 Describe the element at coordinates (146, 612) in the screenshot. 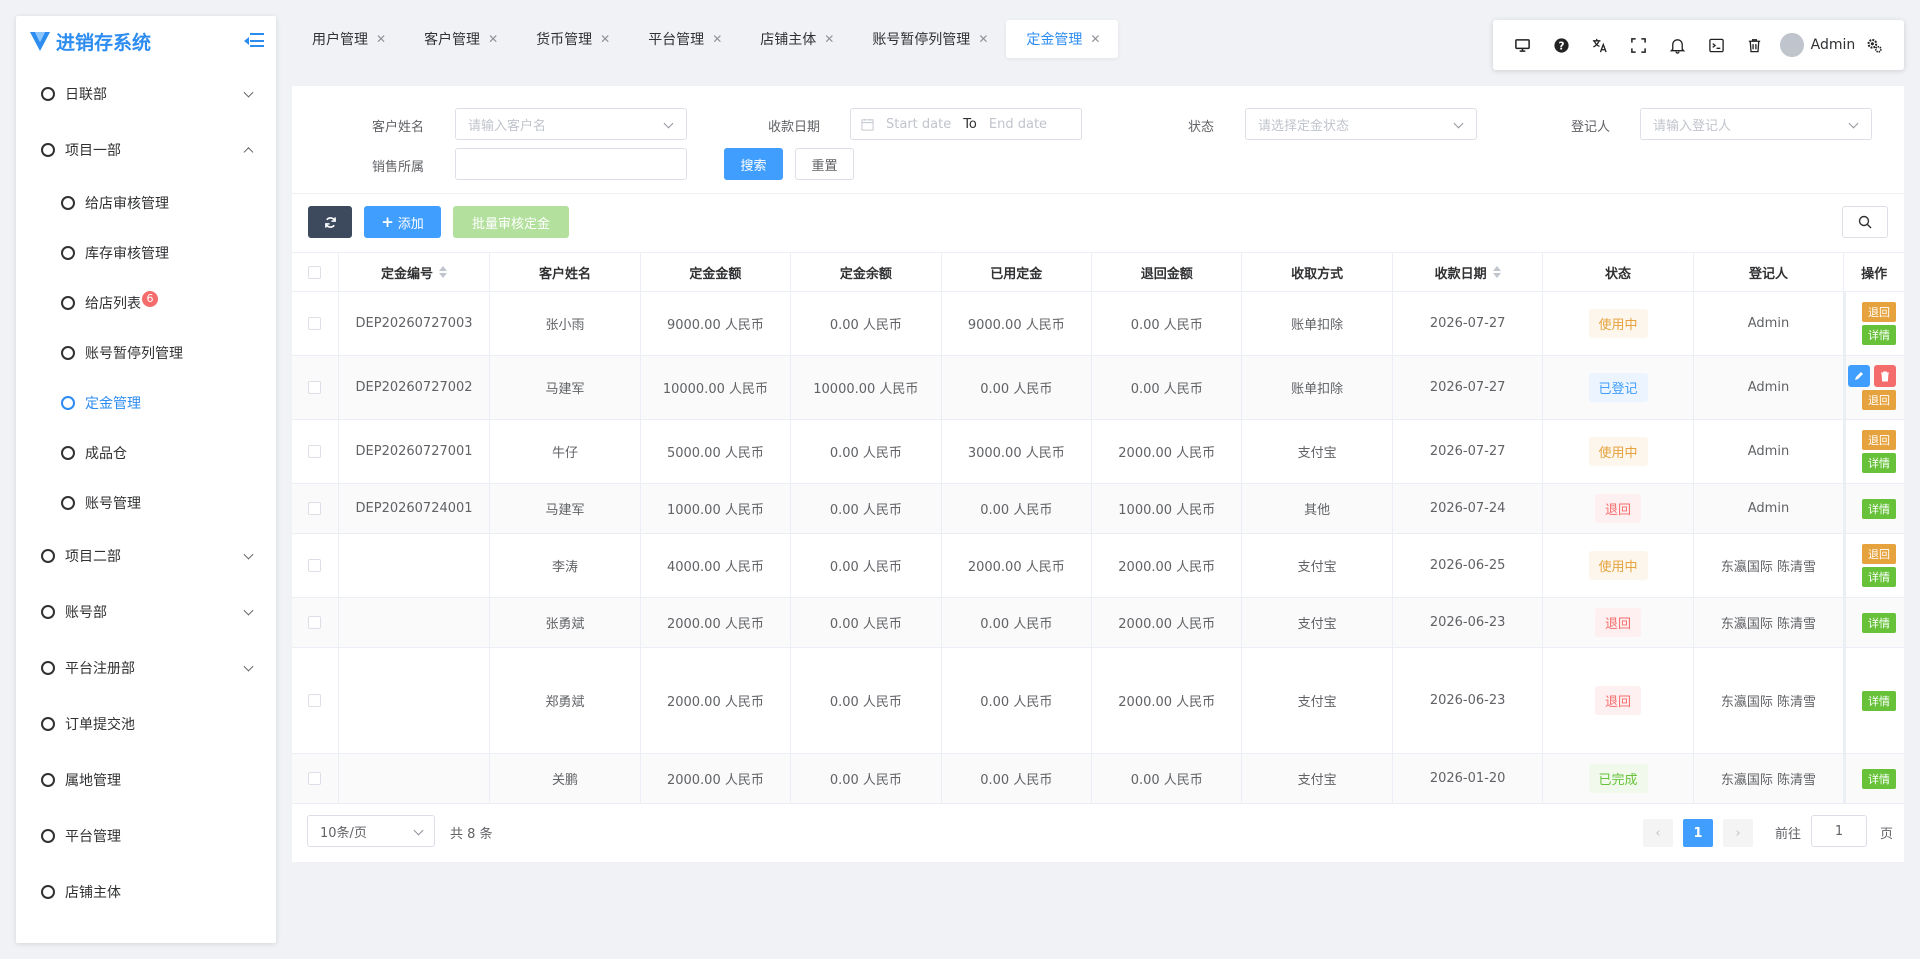

I see `sidebar-item: 账号部` at that location.